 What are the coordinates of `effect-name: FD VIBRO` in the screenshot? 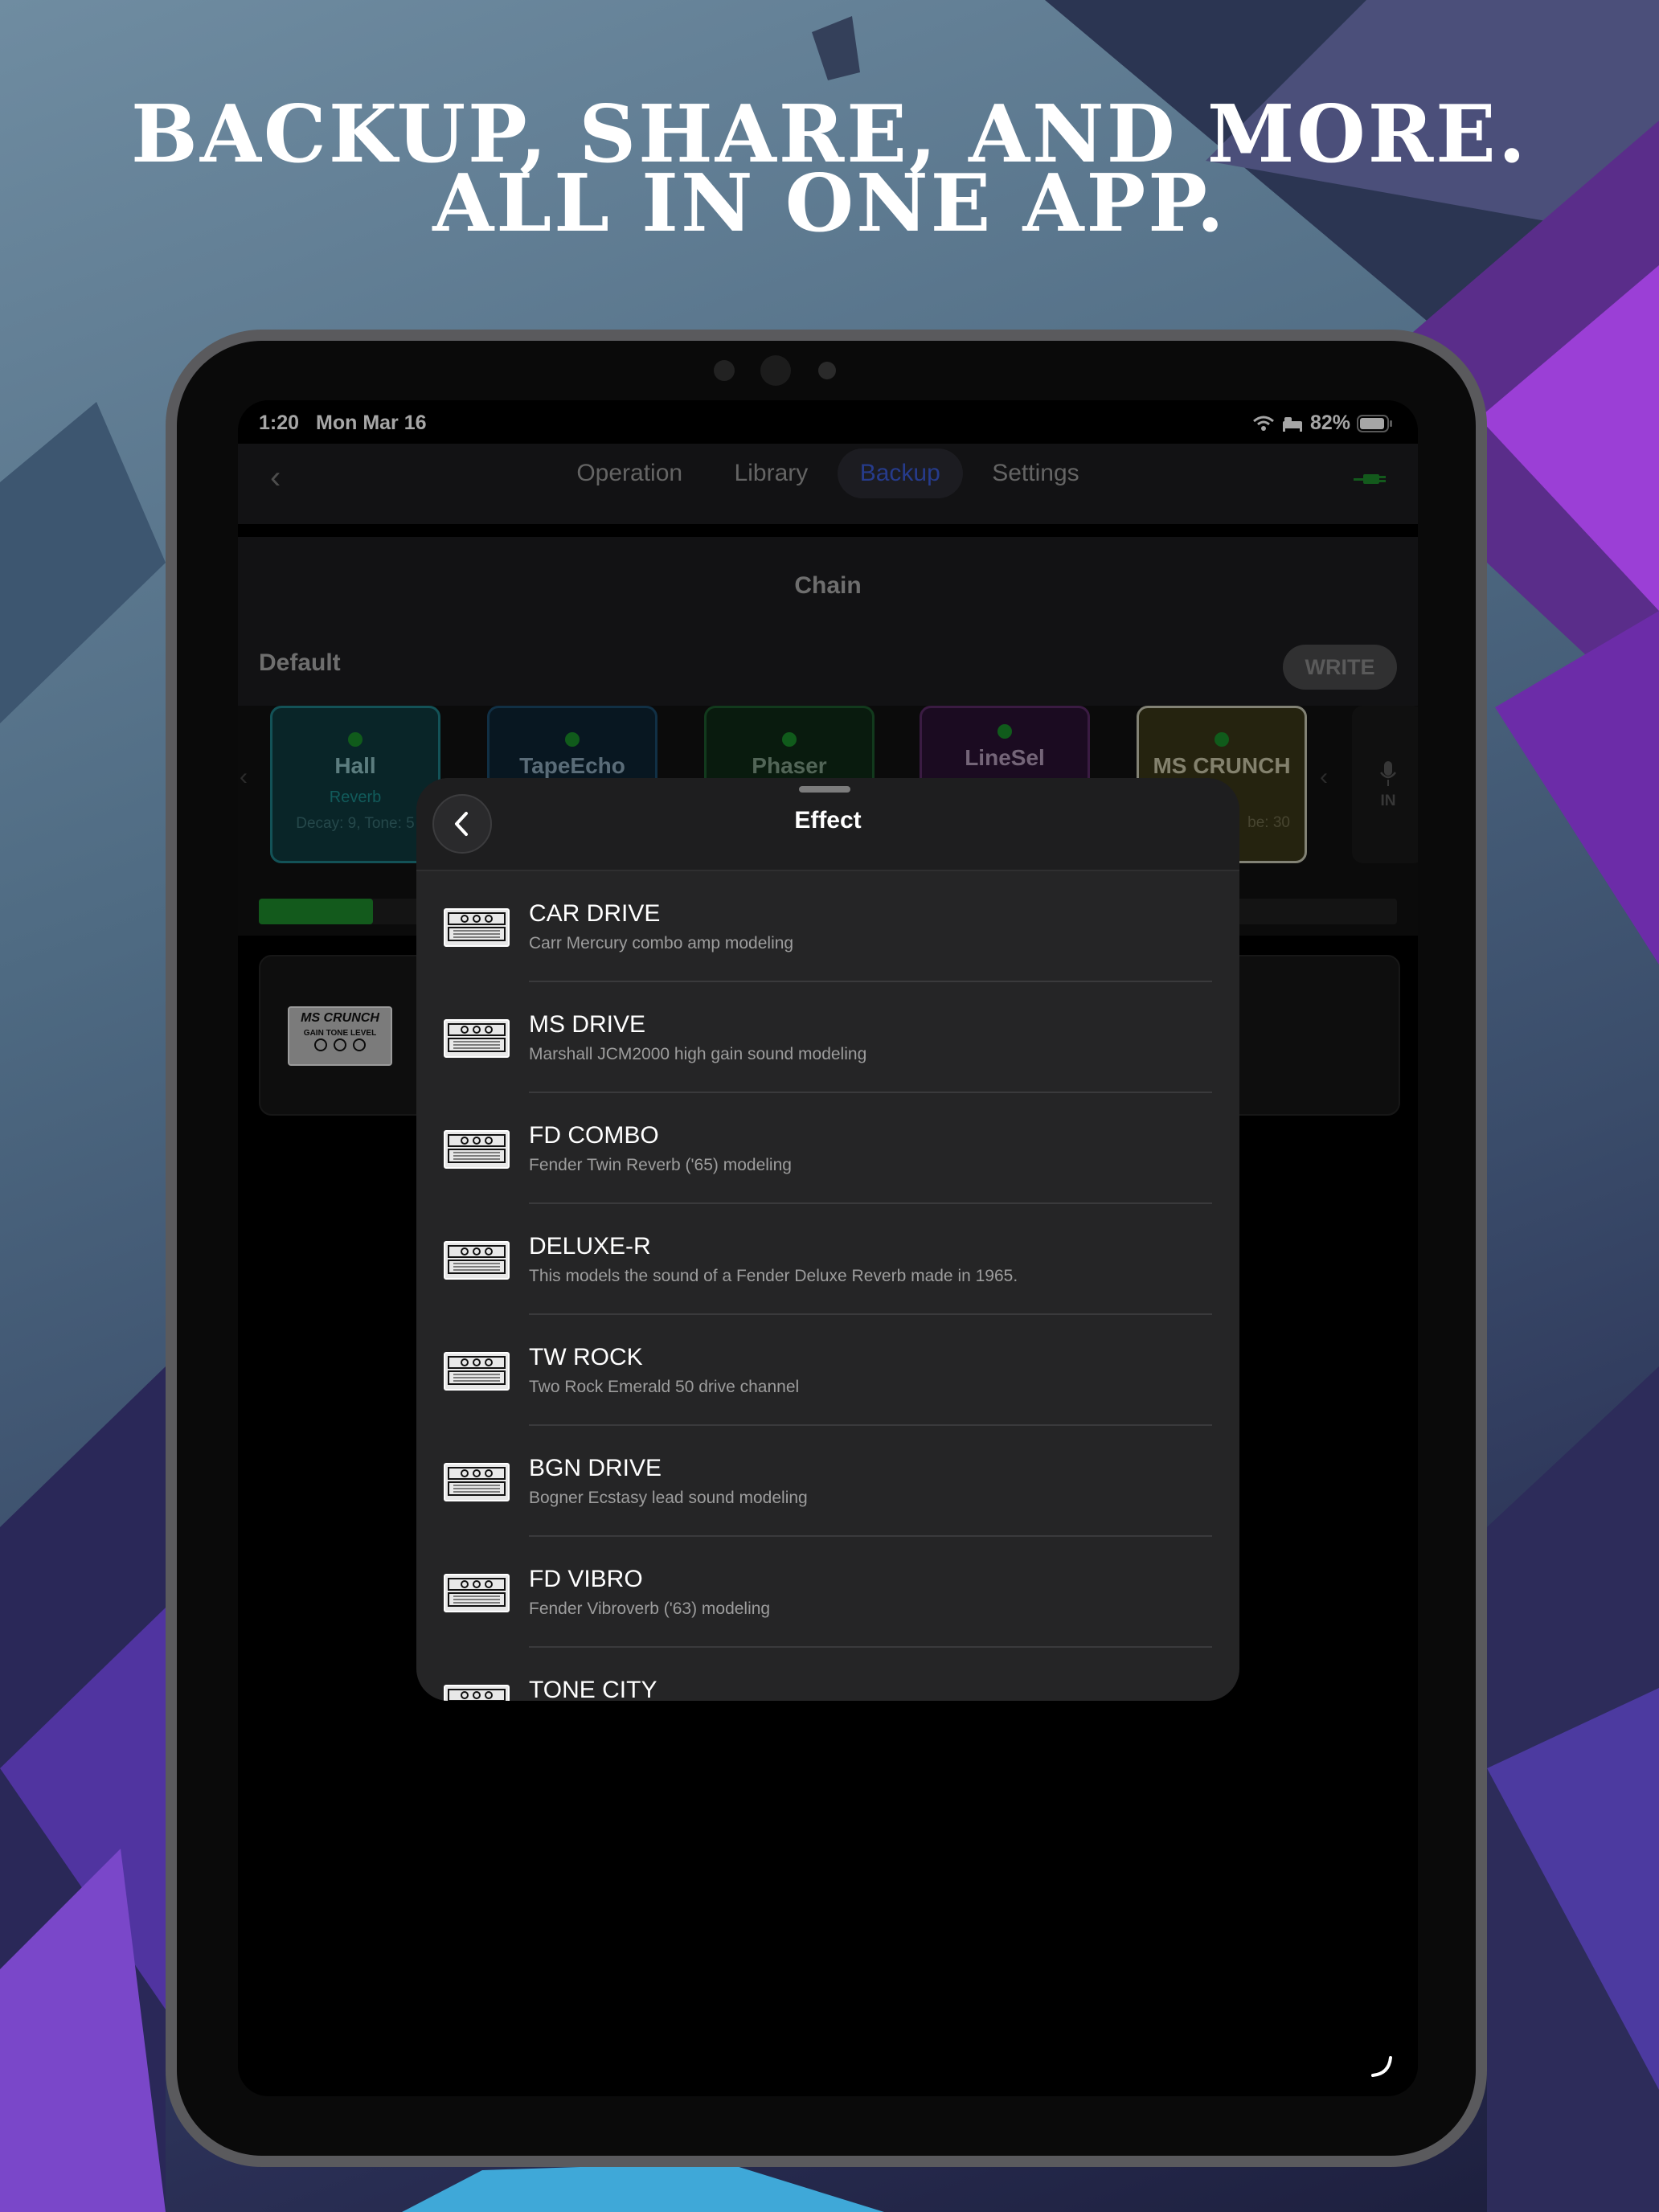 It's located at (586, 1579).